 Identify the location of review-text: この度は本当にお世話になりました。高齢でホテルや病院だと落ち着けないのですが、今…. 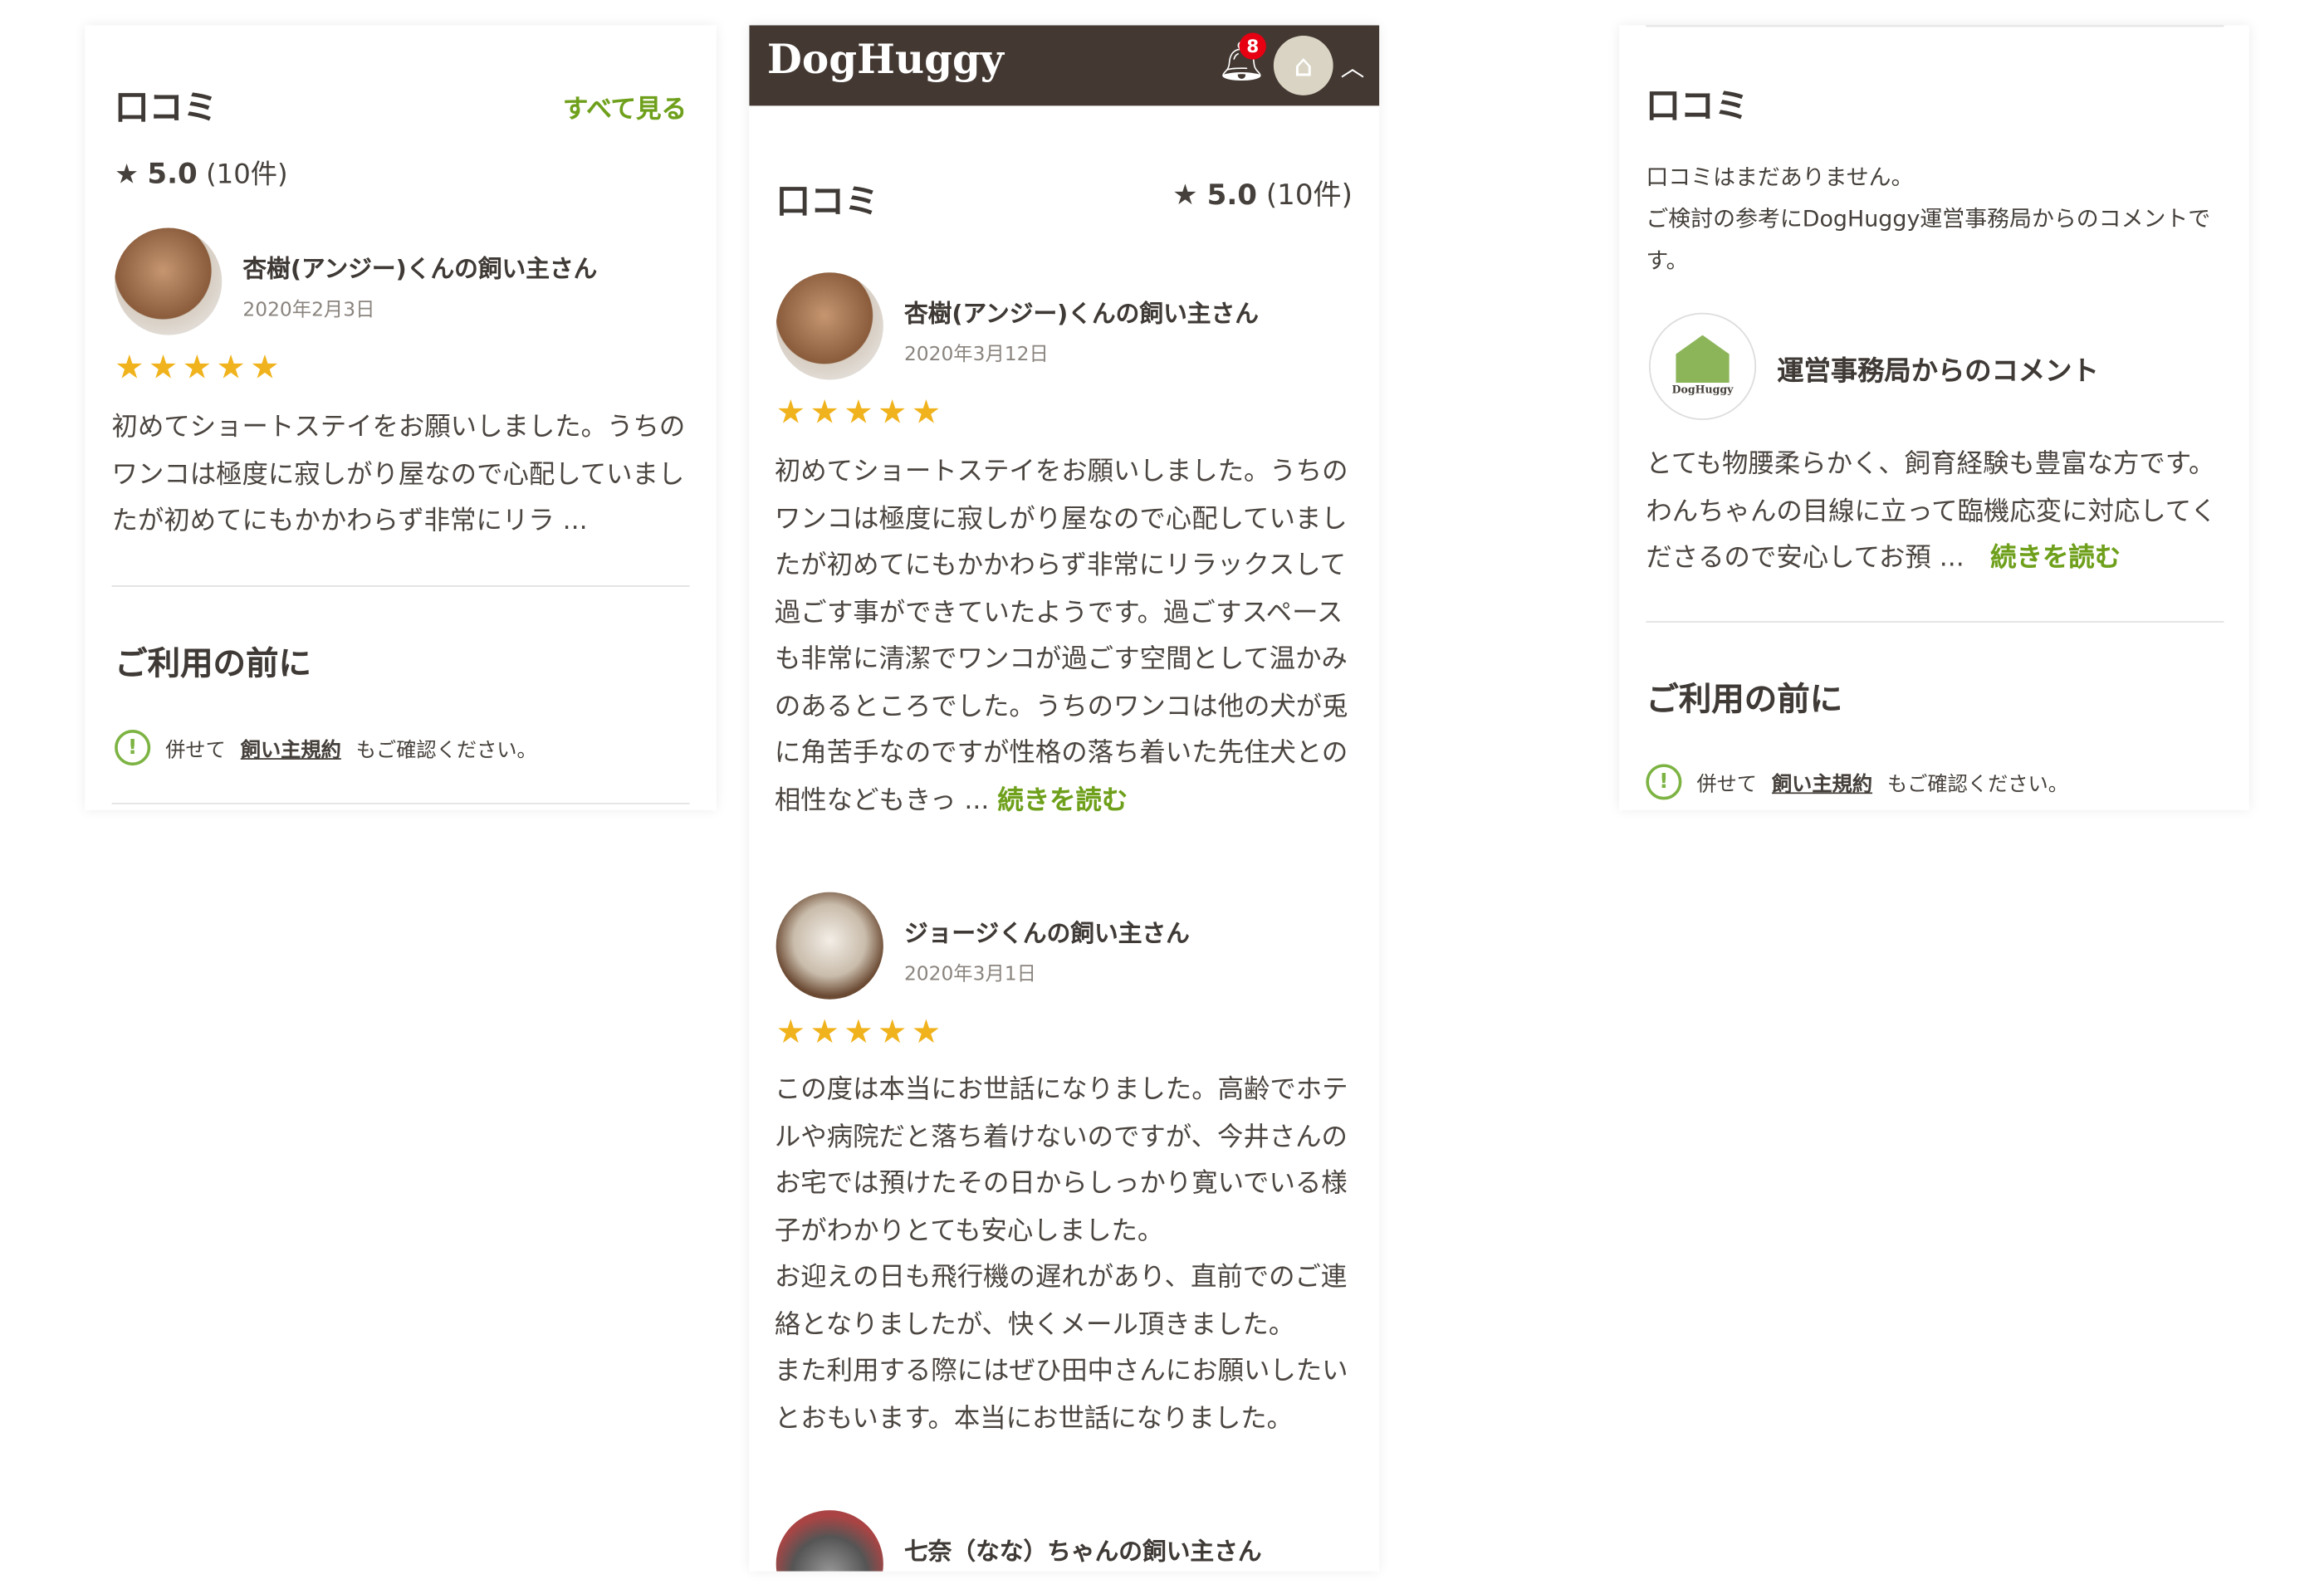
(1061, 1254).